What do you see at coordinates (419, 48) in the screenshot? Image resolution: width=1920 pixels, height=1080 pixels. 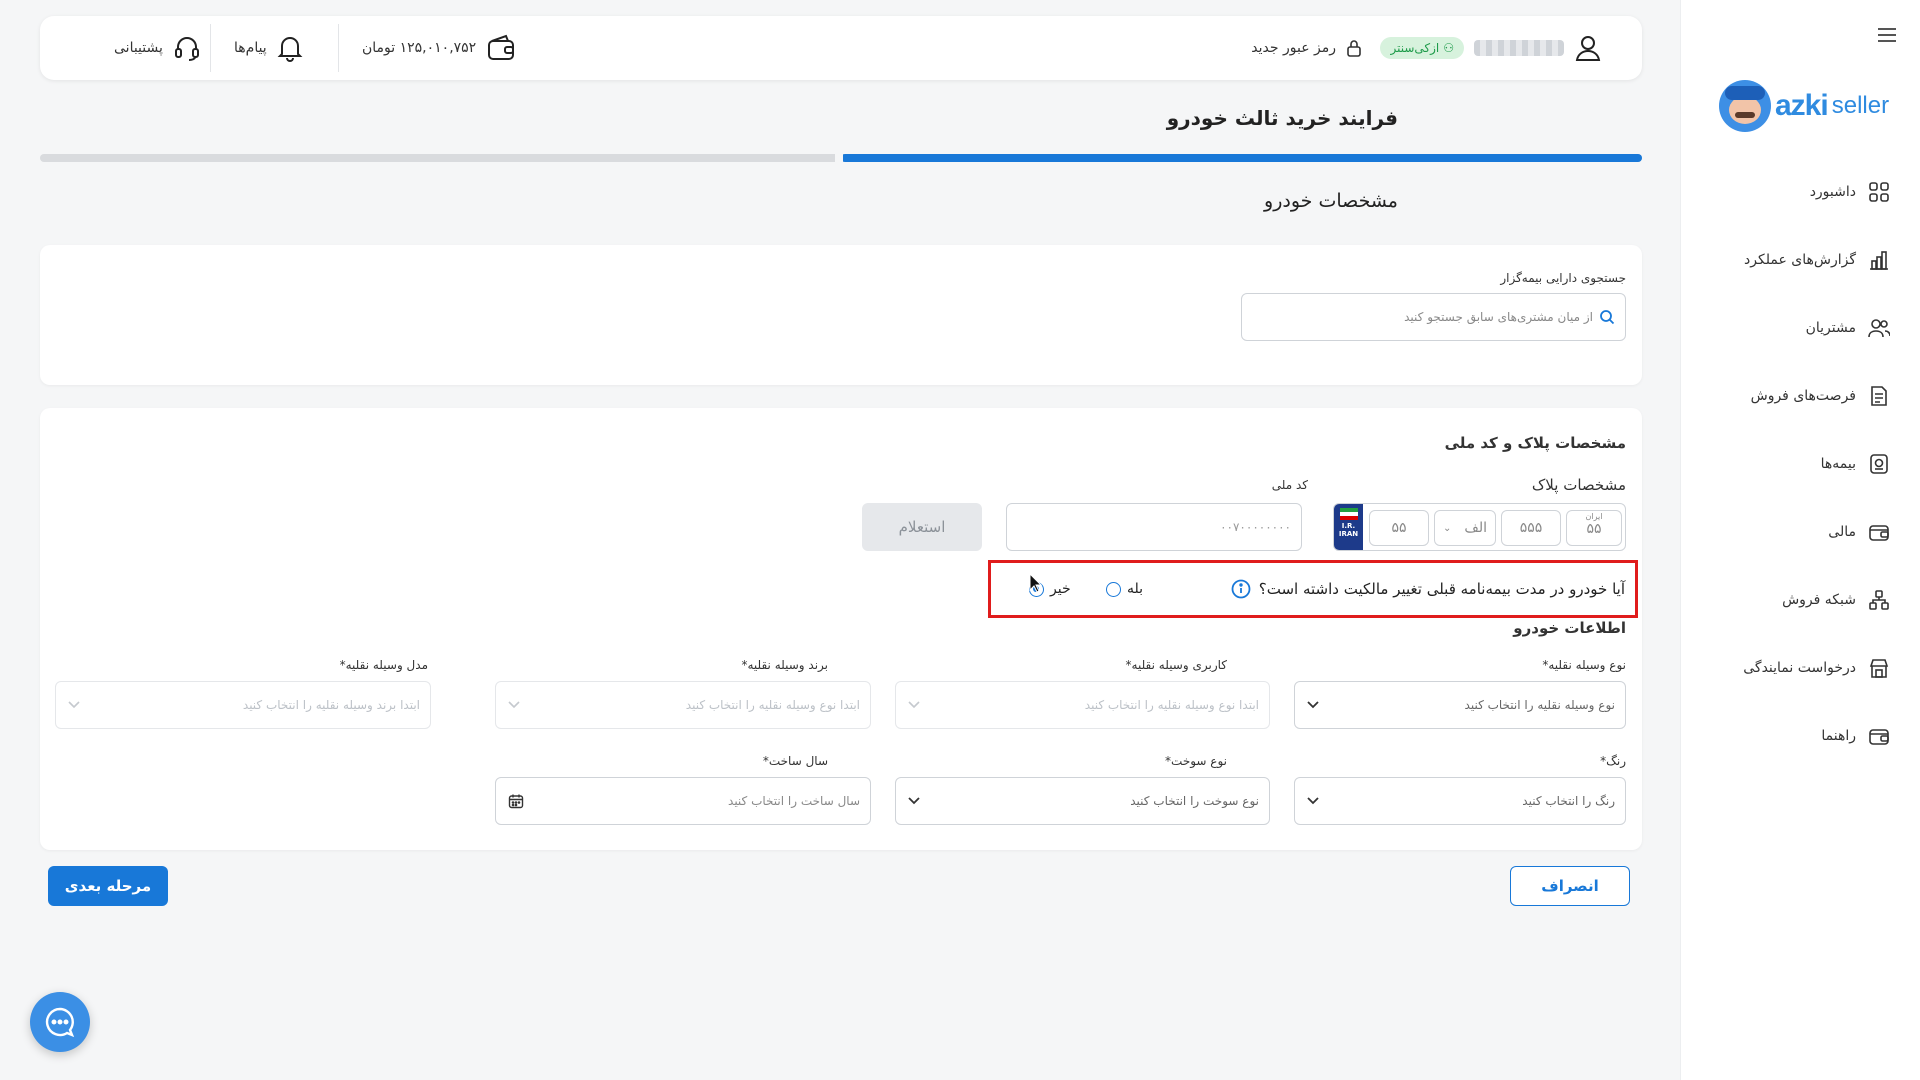 I see `wallet-amount: ۱۲۵,۰۱۰,۷۵۲ تومان` at bounding box center [419, 48].